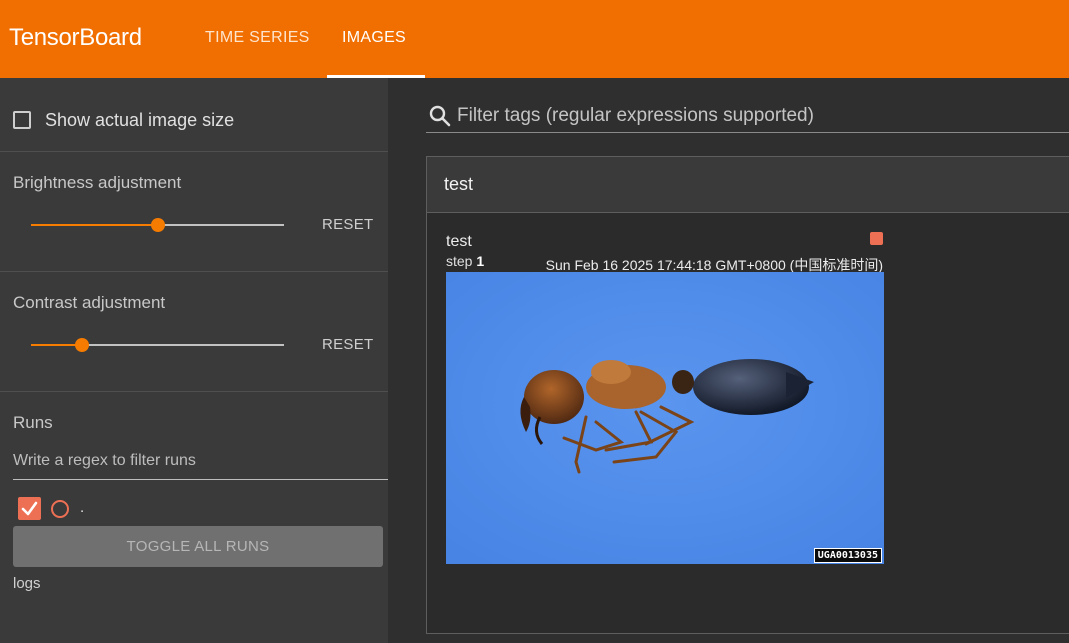  I want to click on contrast-reset-button: RESET, so click(348, 344).